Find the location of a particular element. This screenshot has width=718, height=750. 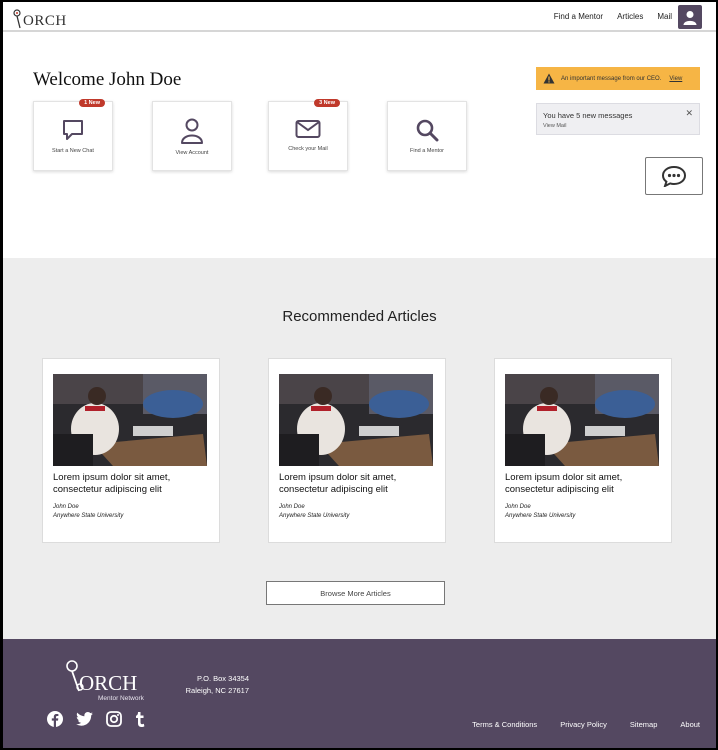

new-badge: 1 New is located at coordinates (92, 103).